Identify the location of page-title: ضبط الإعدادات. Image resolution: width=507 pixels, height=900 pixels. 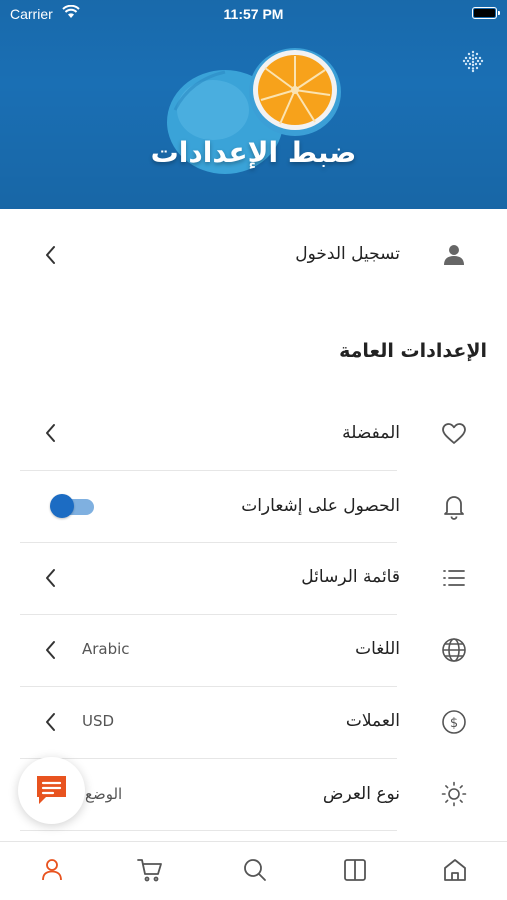
(253, 152).